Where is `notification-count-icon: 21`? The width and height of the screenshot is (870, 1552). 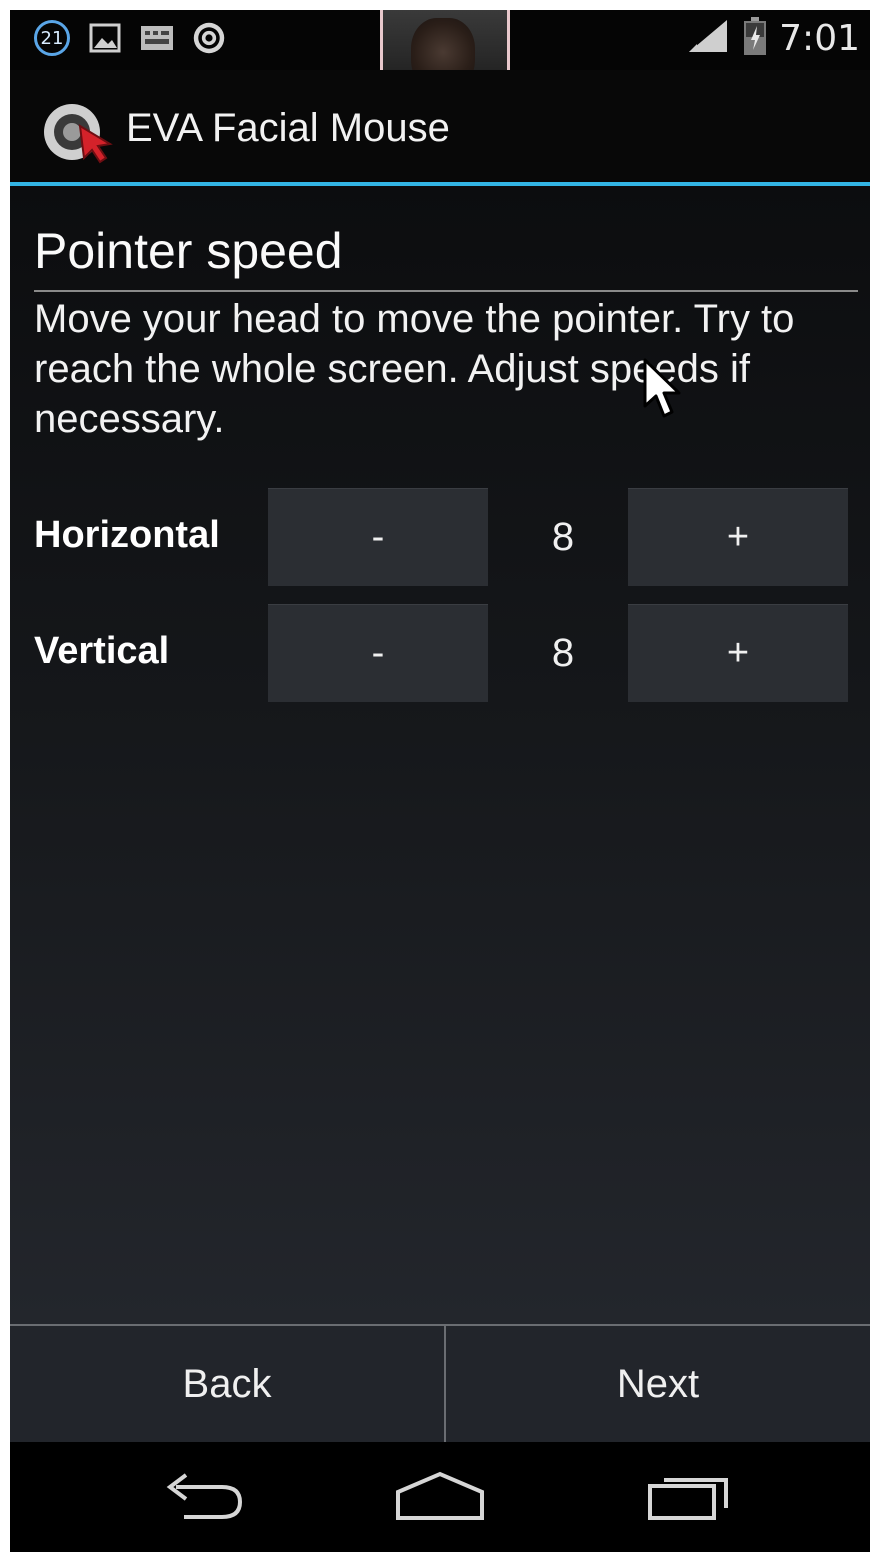
notification-count-icon: 21 is located at coordinates (52, 38).